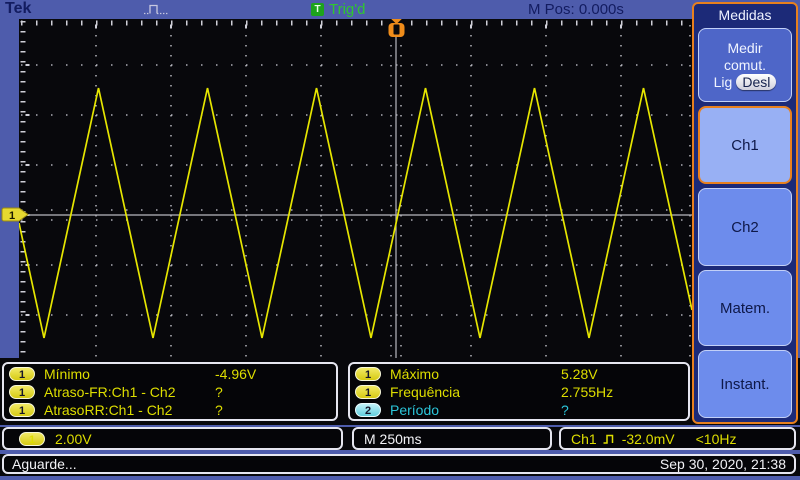 The image size is (800, 480). I want to click on horizontal-position-readout: M Pos: 0.000s, so click(576, 9).